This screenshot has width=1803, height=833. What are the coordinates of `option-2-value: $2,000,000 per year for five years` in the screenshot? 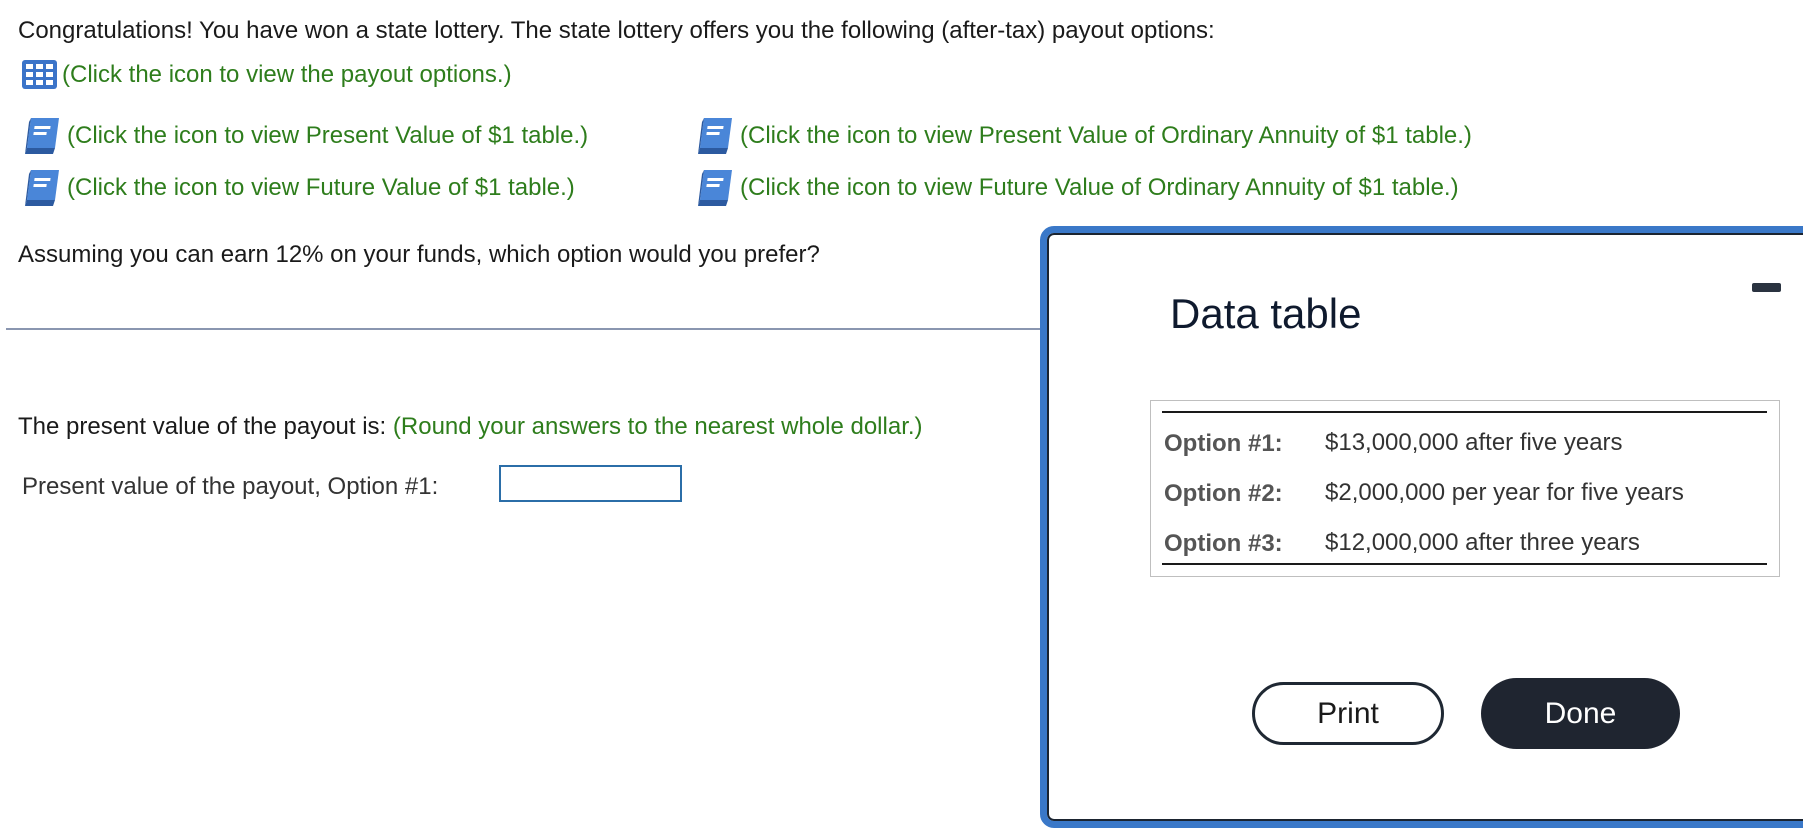 It's located at (1504, 492).